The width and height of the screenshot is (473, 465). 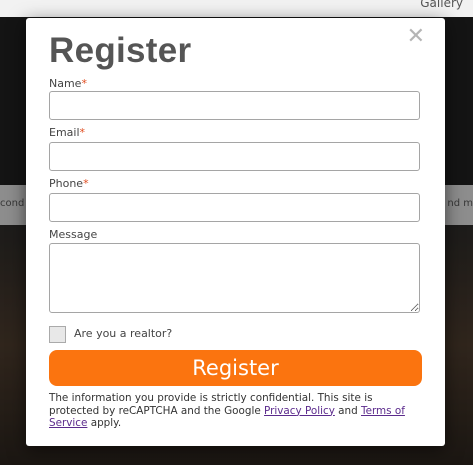 I want to click on email-input, so click(x=234, y=156).